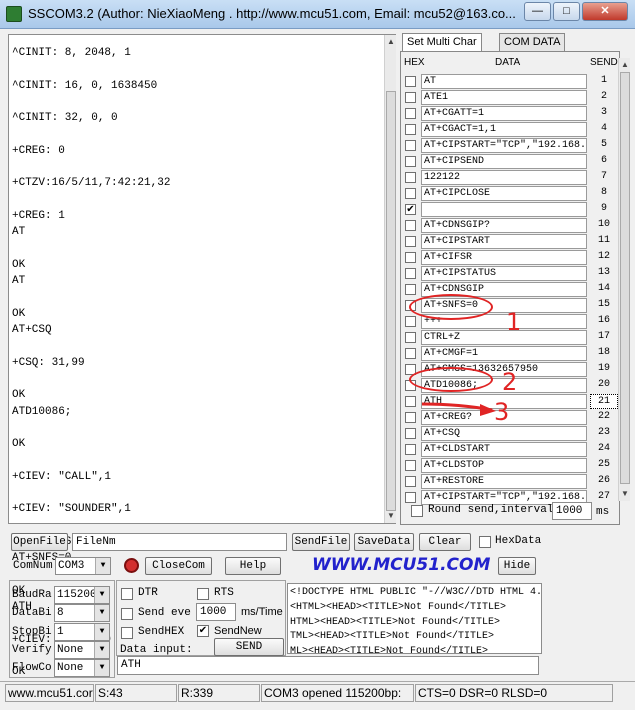 The width and height of the screenshot is (635, 710). What do you see at coordinates (504, 177) in the screenshot?
I see `data-field: 122122` at bounding box center [504, 177].